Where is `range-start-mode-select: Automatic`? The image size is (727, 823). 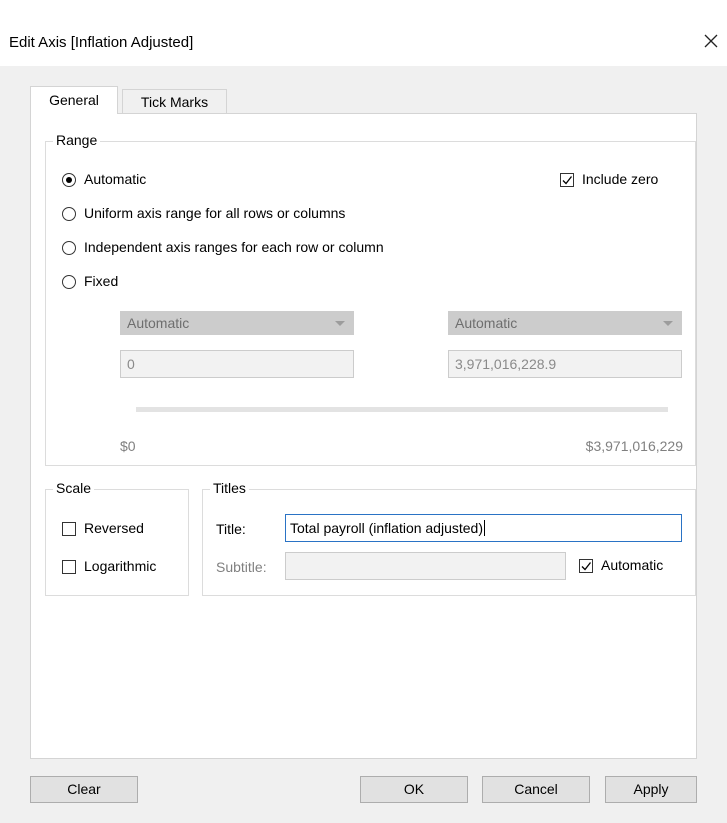
range-start-mode-select: Automatic is located at coordinates (237, 323).